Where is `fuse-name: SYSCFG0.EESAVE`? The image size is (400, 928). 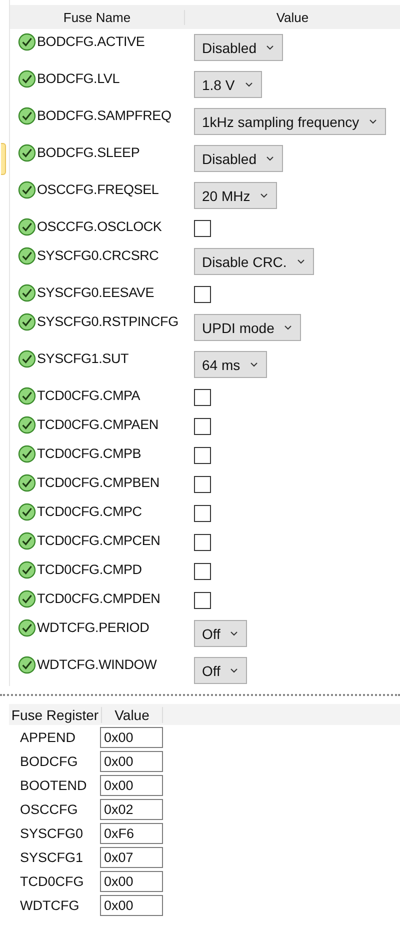 fuse-name: SYSCFG0.EESAVE is located at coordinates (95, 293).